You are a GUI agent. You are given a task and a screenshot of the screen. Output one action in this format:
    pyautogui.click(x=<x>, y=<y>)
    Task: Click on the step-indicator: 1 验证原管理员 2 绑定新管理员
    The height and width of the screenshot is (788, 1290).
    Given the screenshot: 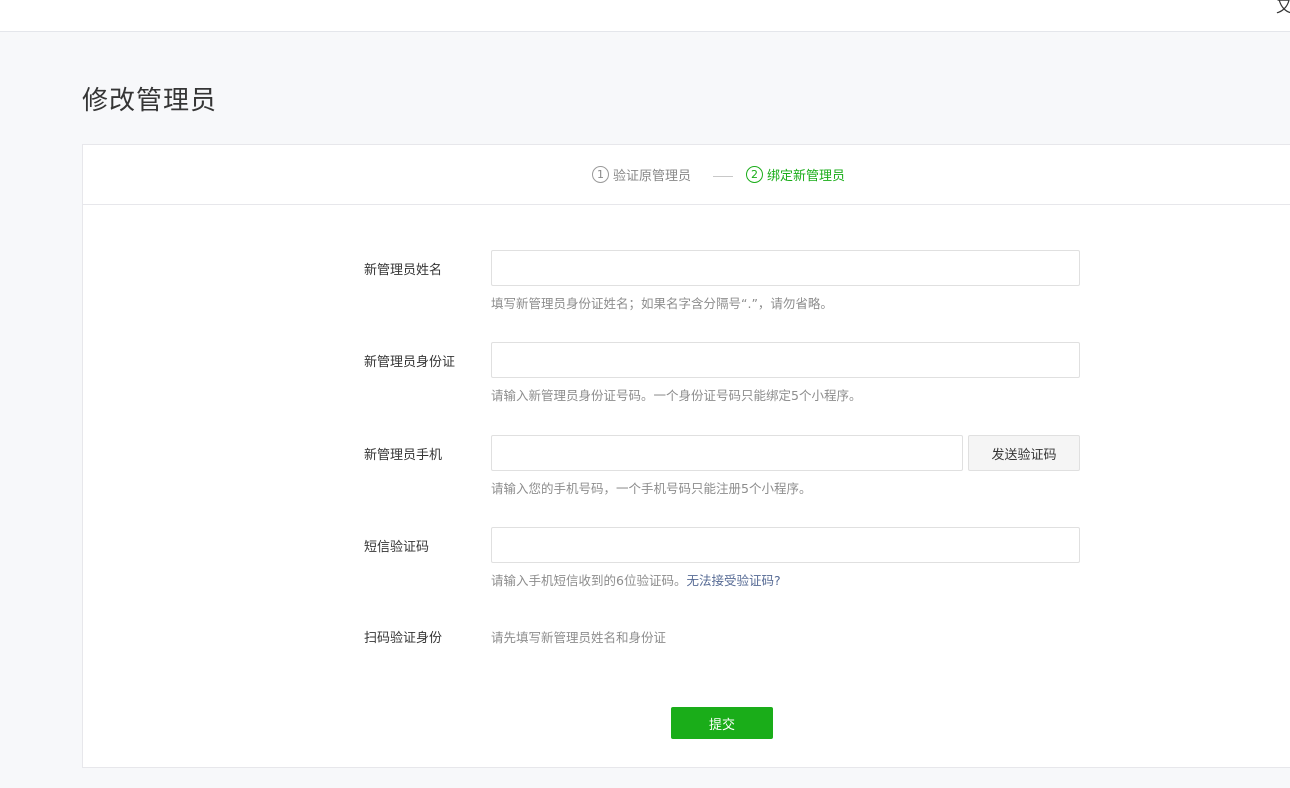 What is the action you would take?
    pyautogui.click(x=686, y=175)
    